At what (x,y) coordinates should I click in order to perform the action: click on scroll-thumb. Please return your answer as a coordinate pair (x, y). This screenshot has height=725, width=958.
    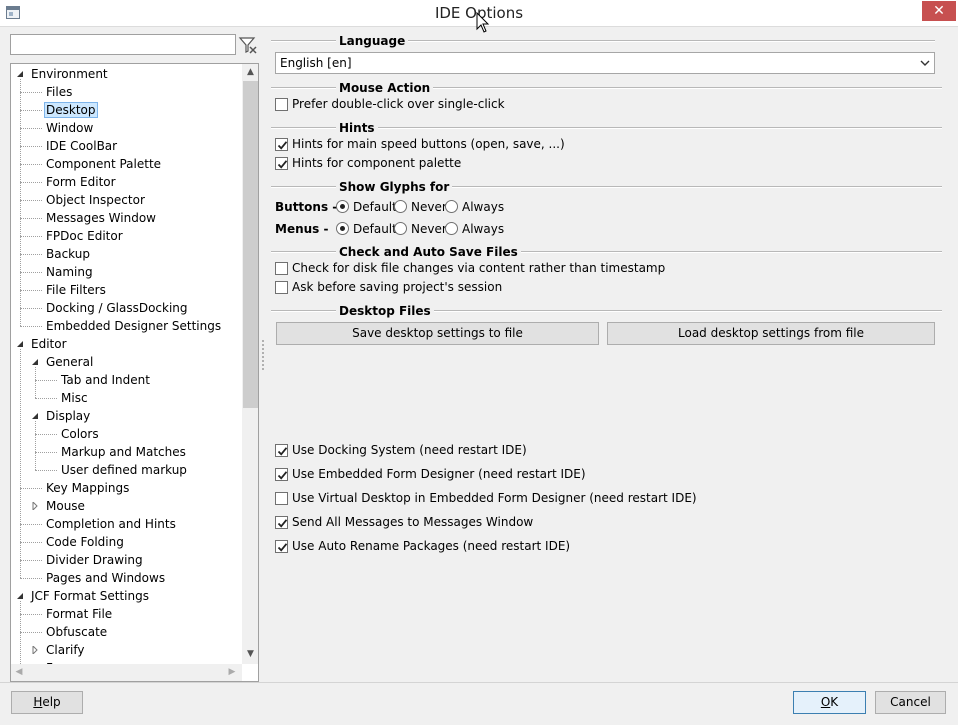
    Looking at the image, I should click on (250, 244).